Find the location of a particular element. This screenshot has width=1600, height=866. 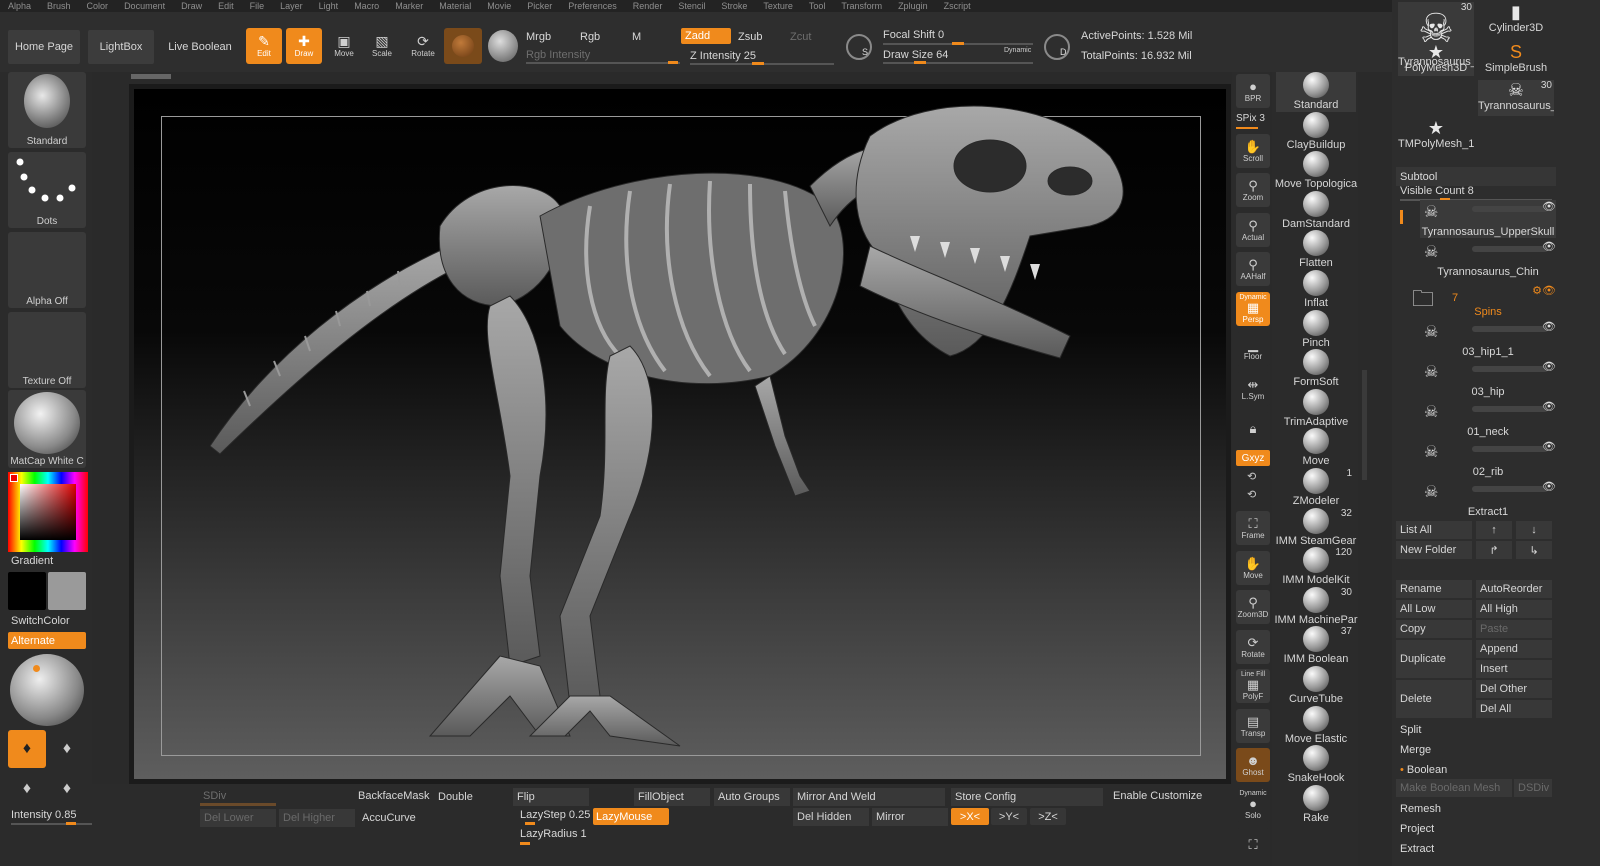

zadd-button: Zadd is located at coordinates (706, 36).